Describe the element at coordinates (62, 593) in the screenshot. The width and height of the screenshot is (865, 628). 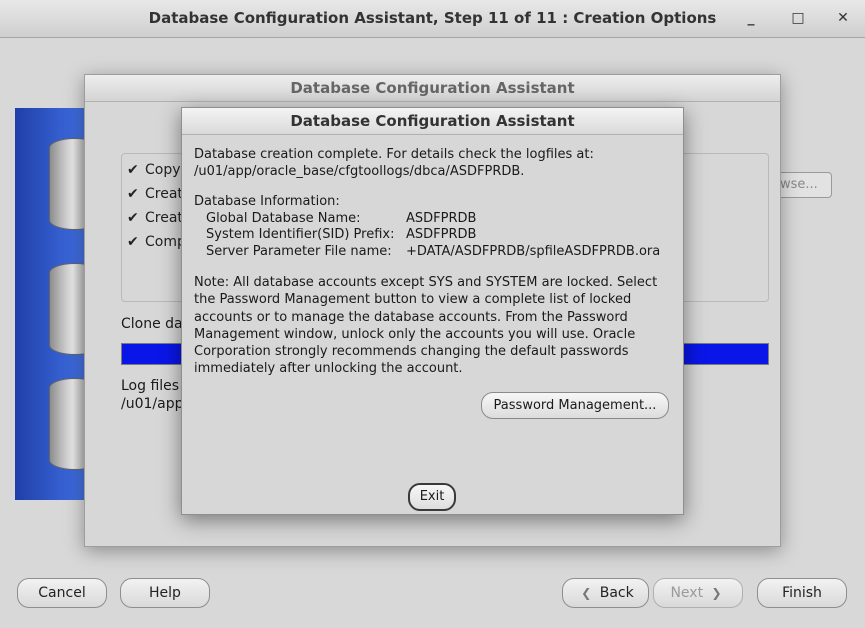
I see `cancel-button: Cancel` at that location.